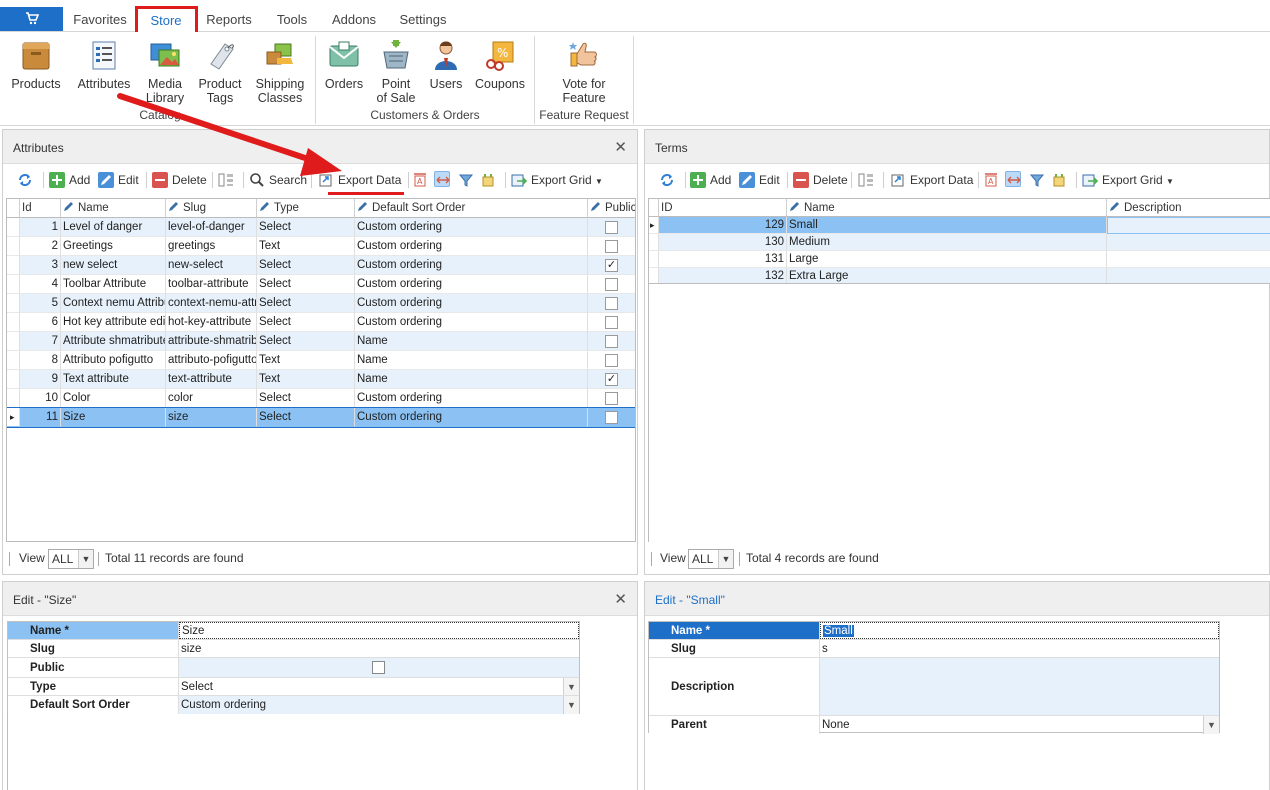 The image size is (1270, 790). I want to click on export-grid-label: Export Grid, so click(561, 180).